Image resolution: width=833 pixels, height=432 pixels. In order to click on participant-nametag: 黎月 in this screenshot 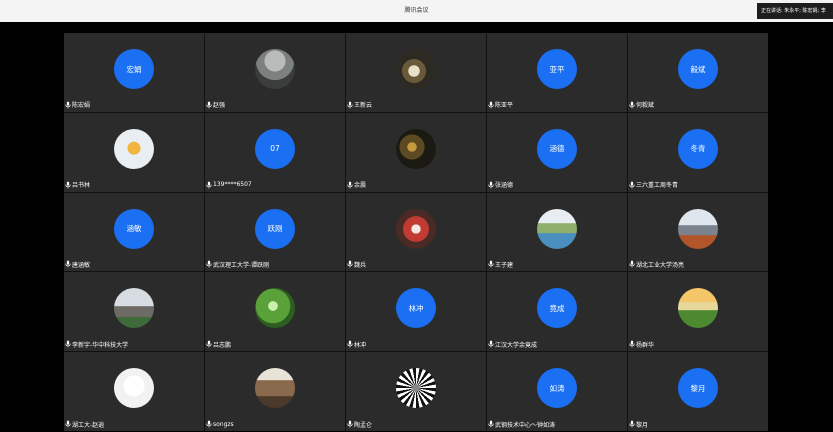, I will do `click(638, 424)`.